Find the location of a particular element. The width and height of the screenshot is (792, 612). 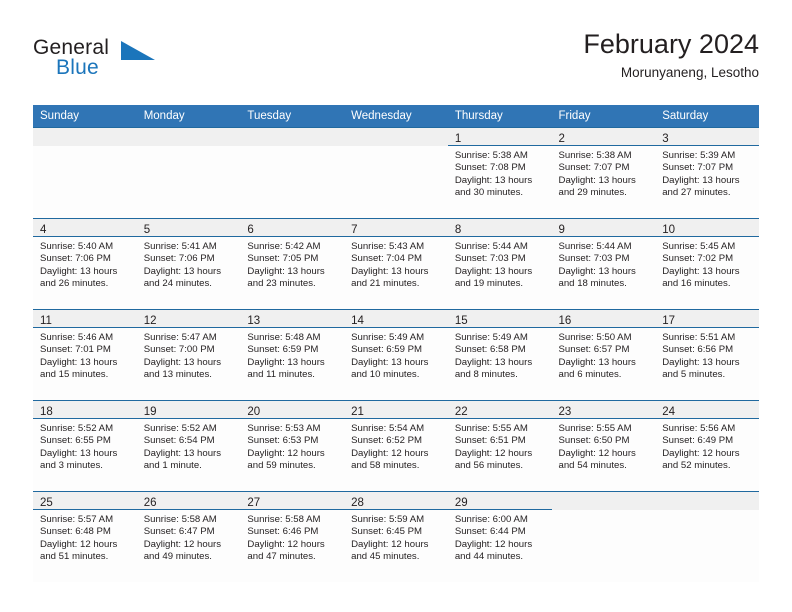

day-number-band: 4 is located at coordinates (85, 228).